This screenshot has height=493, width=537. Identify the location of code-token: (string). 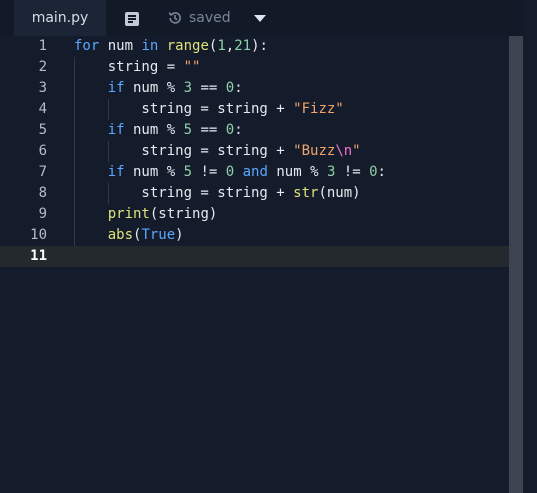
(183, 214).